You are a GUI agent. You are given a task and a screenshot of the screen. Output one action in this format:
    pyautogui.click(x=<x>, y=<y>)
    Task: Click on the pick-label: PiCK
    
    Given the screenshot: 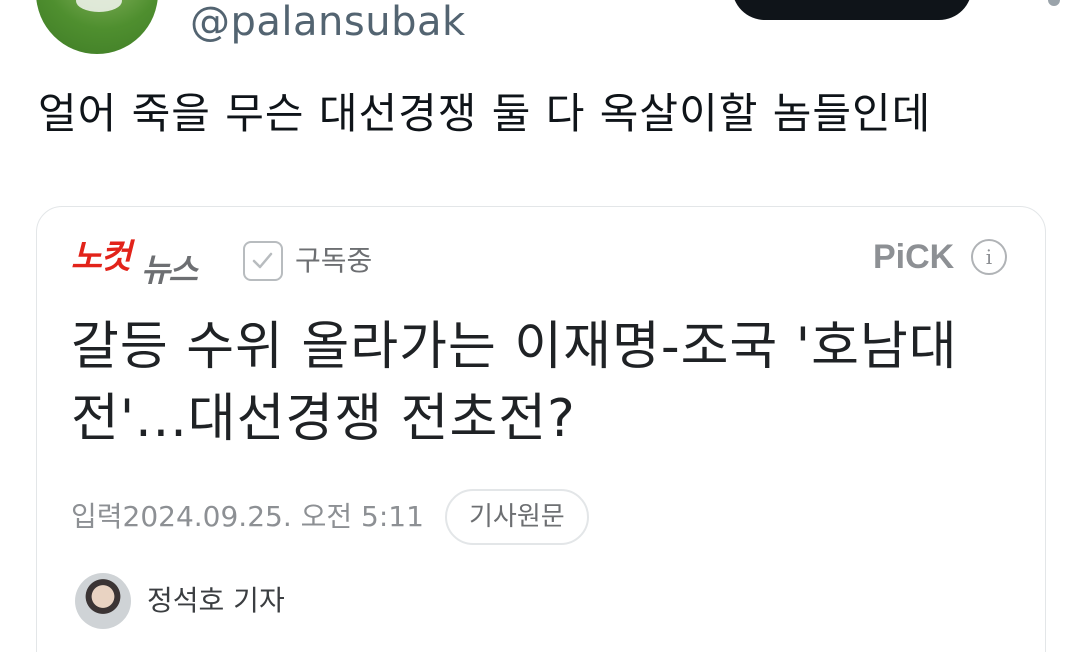 What is the action you would take?
    pyautogui.click(x=914, y=257)
    